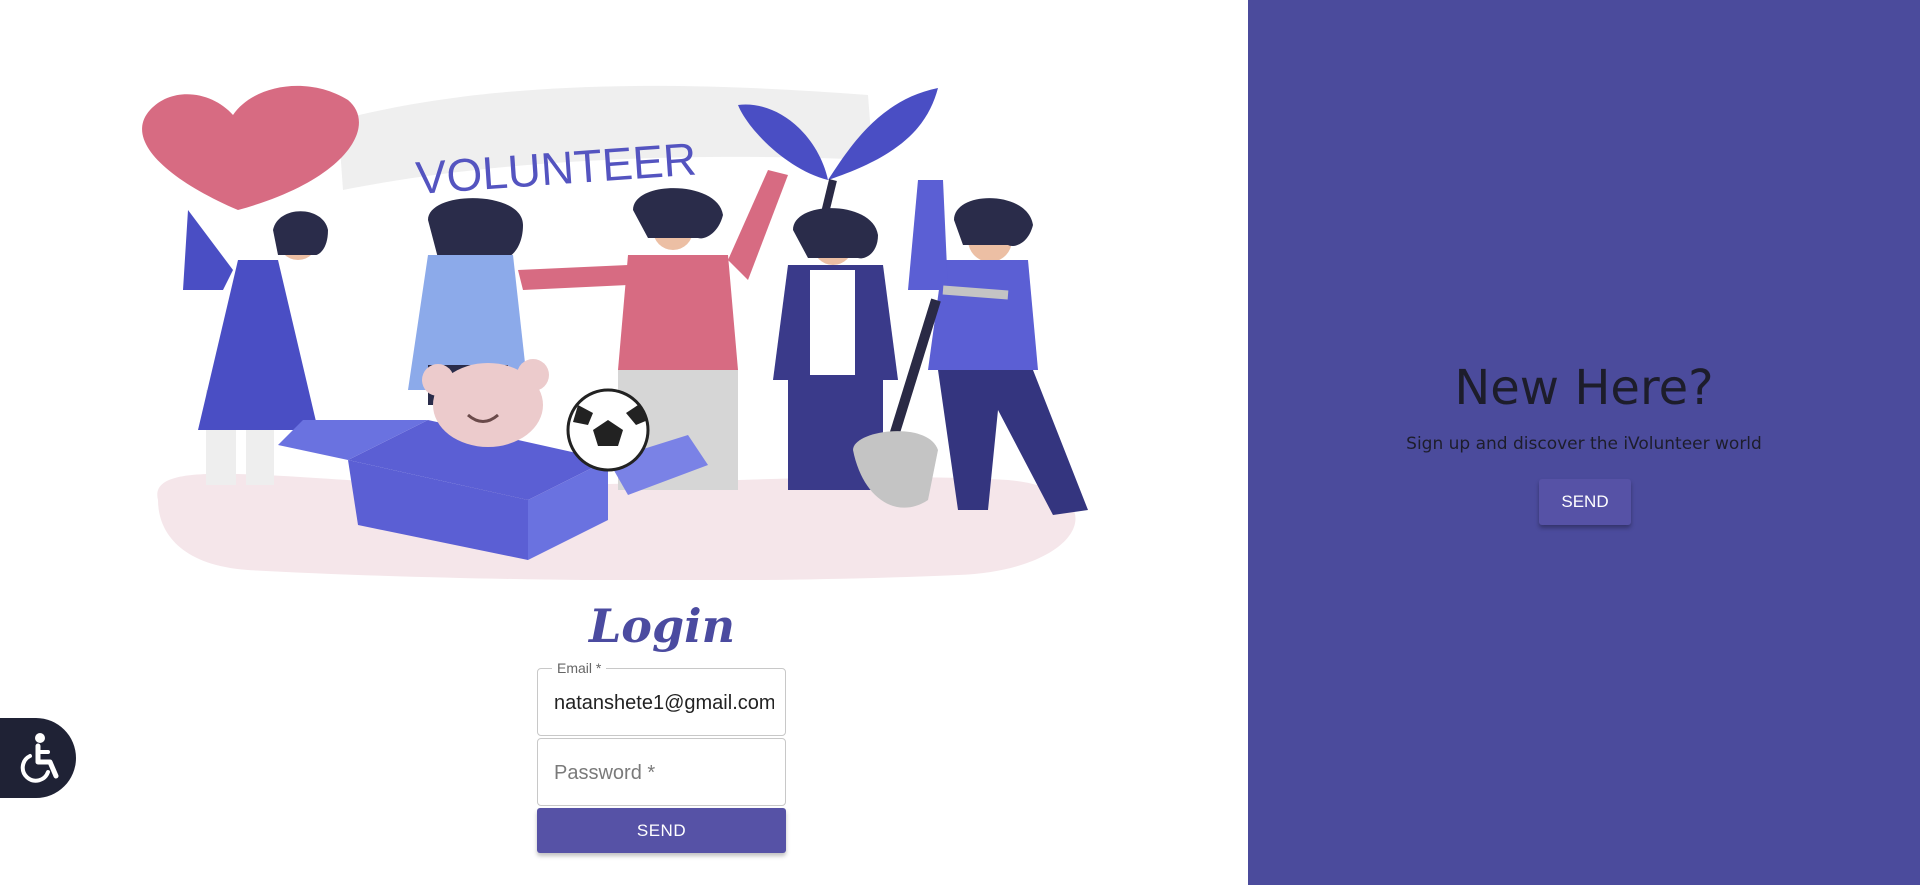  Describe the element at coordinates (664, 703) in the screenshot. I see `email-input` at that location.